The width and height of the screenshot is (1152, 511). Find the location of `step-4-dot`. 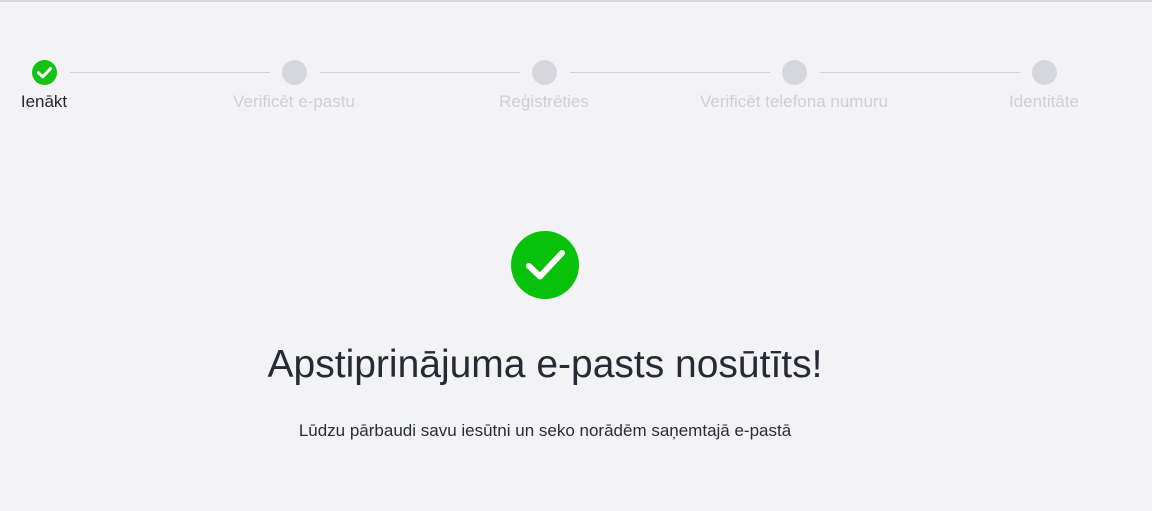

step-4-dot is located at coordinates (794, 72).